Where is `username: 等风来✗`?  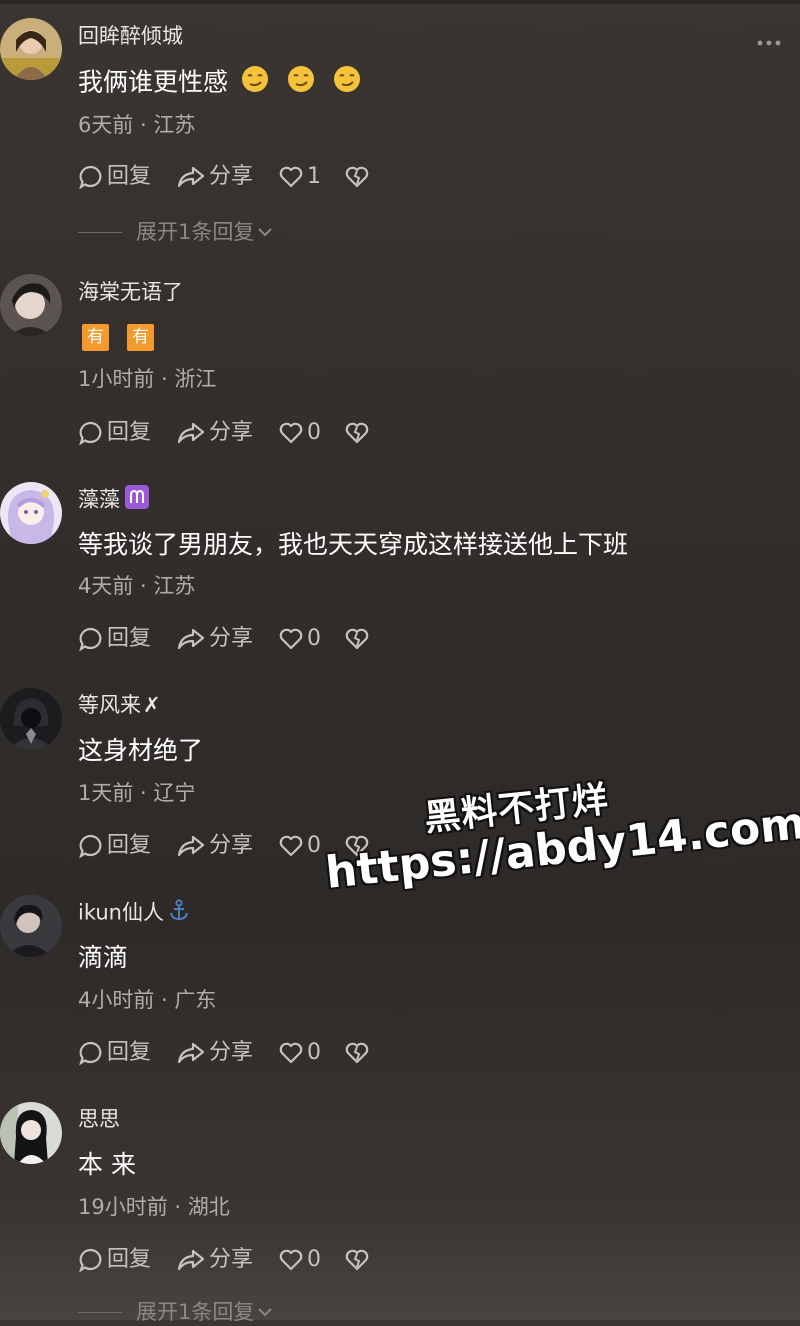
username: 等风来✗ is located at coordinates (119, 705).